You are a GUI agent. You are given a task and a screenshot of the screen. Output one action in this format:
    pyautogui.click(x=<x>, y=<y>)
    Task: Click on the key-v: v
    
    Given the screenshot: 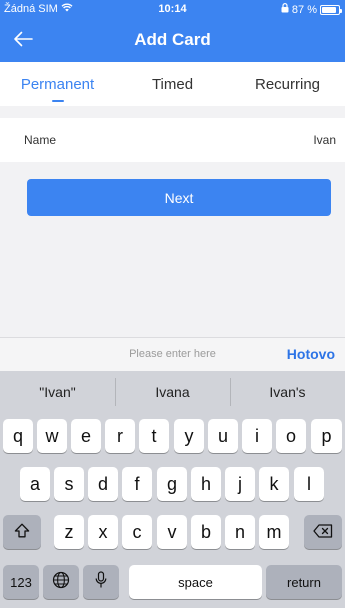 What is the action you would take?
    pyautogui.click(x=172, y=532)
    